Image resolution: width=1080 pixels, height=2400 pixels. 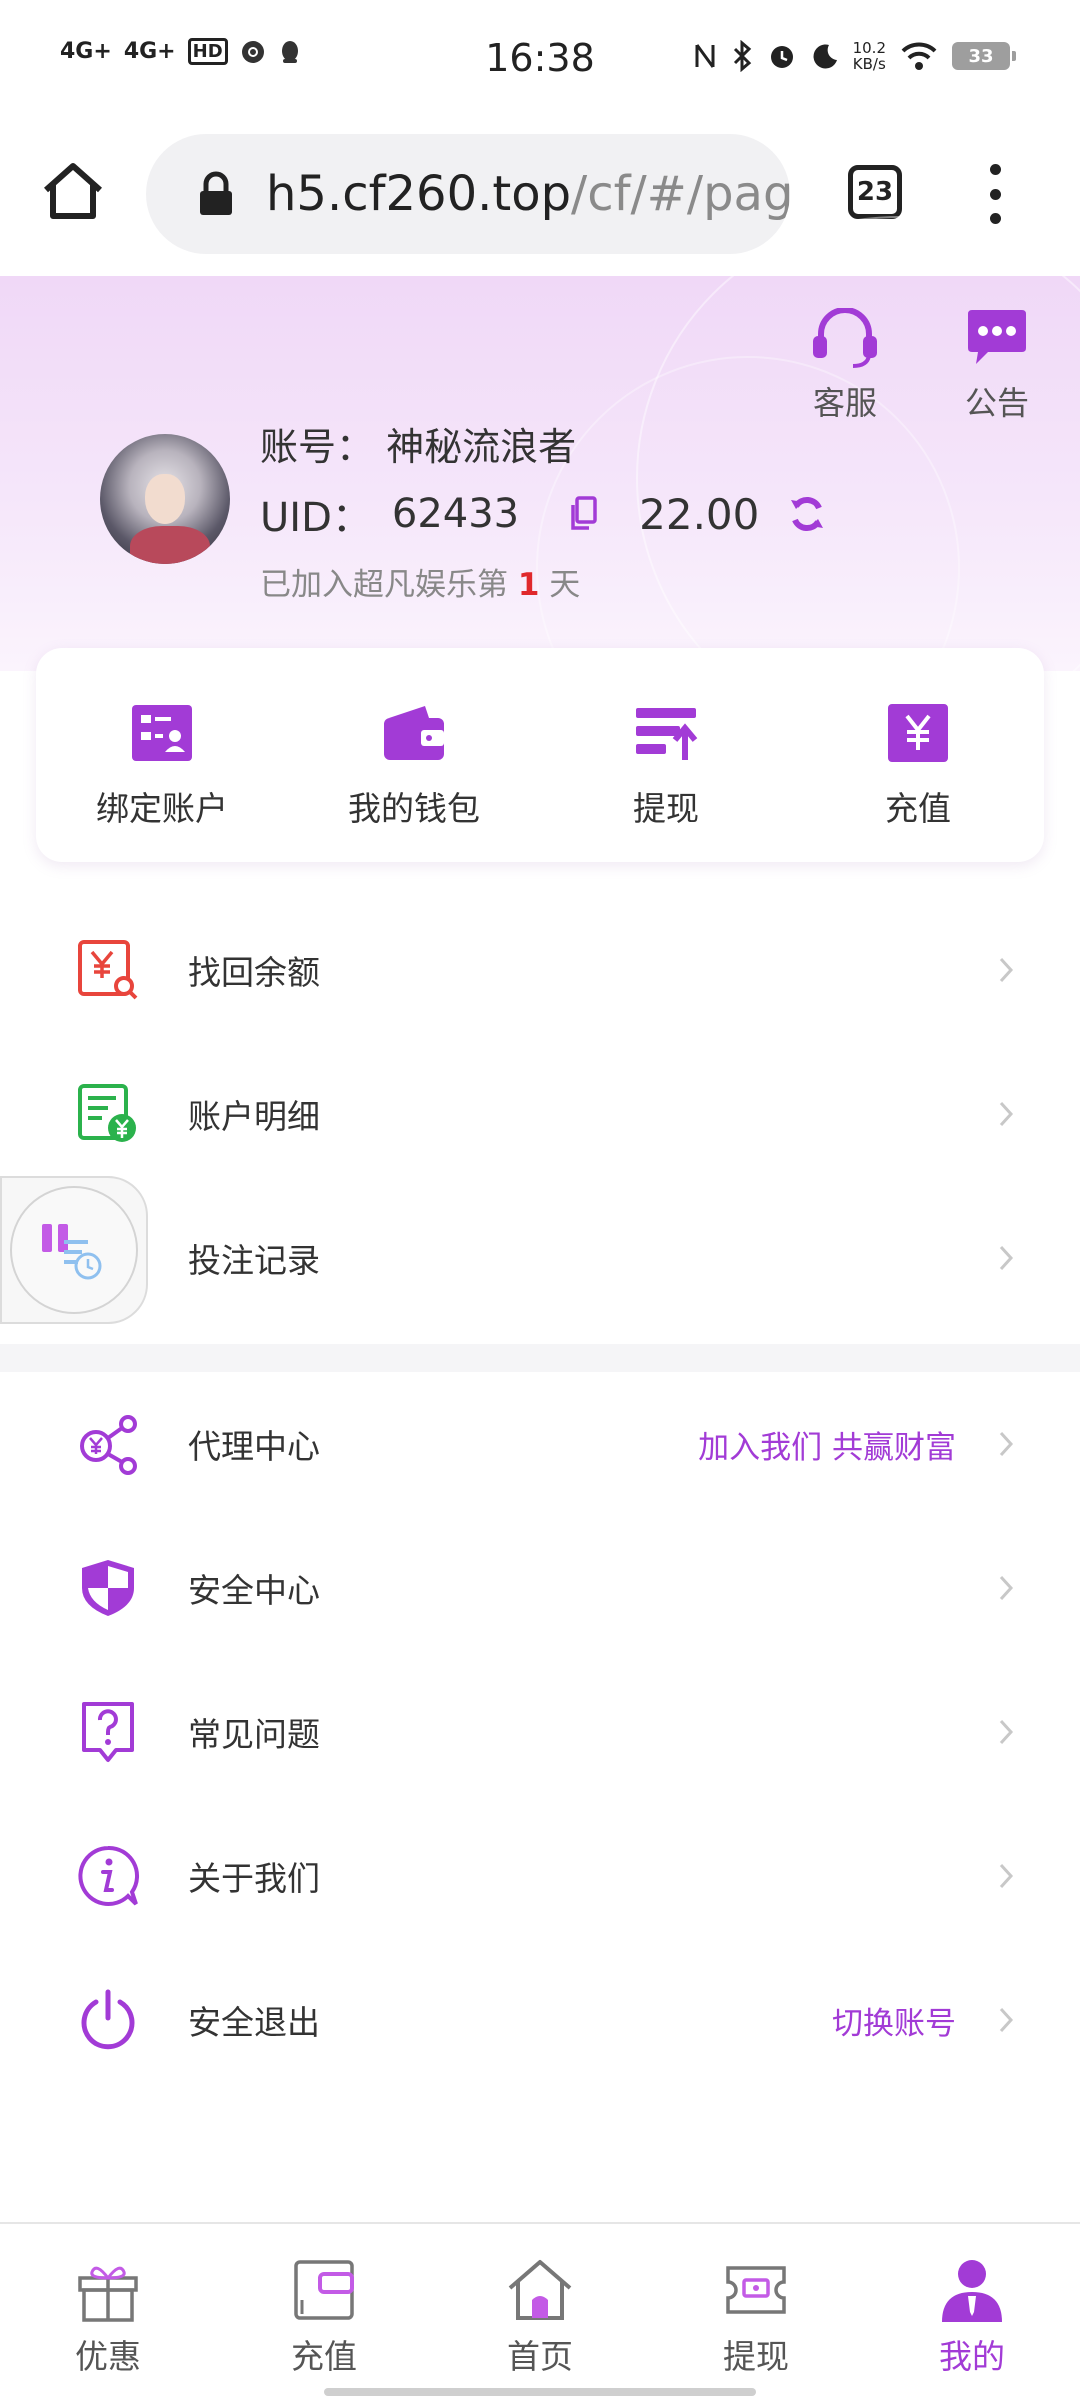 What do you see at coordinates (667, 734) in the screenshot?
I see `withdraw-icon` at bounding box center [667, 734].